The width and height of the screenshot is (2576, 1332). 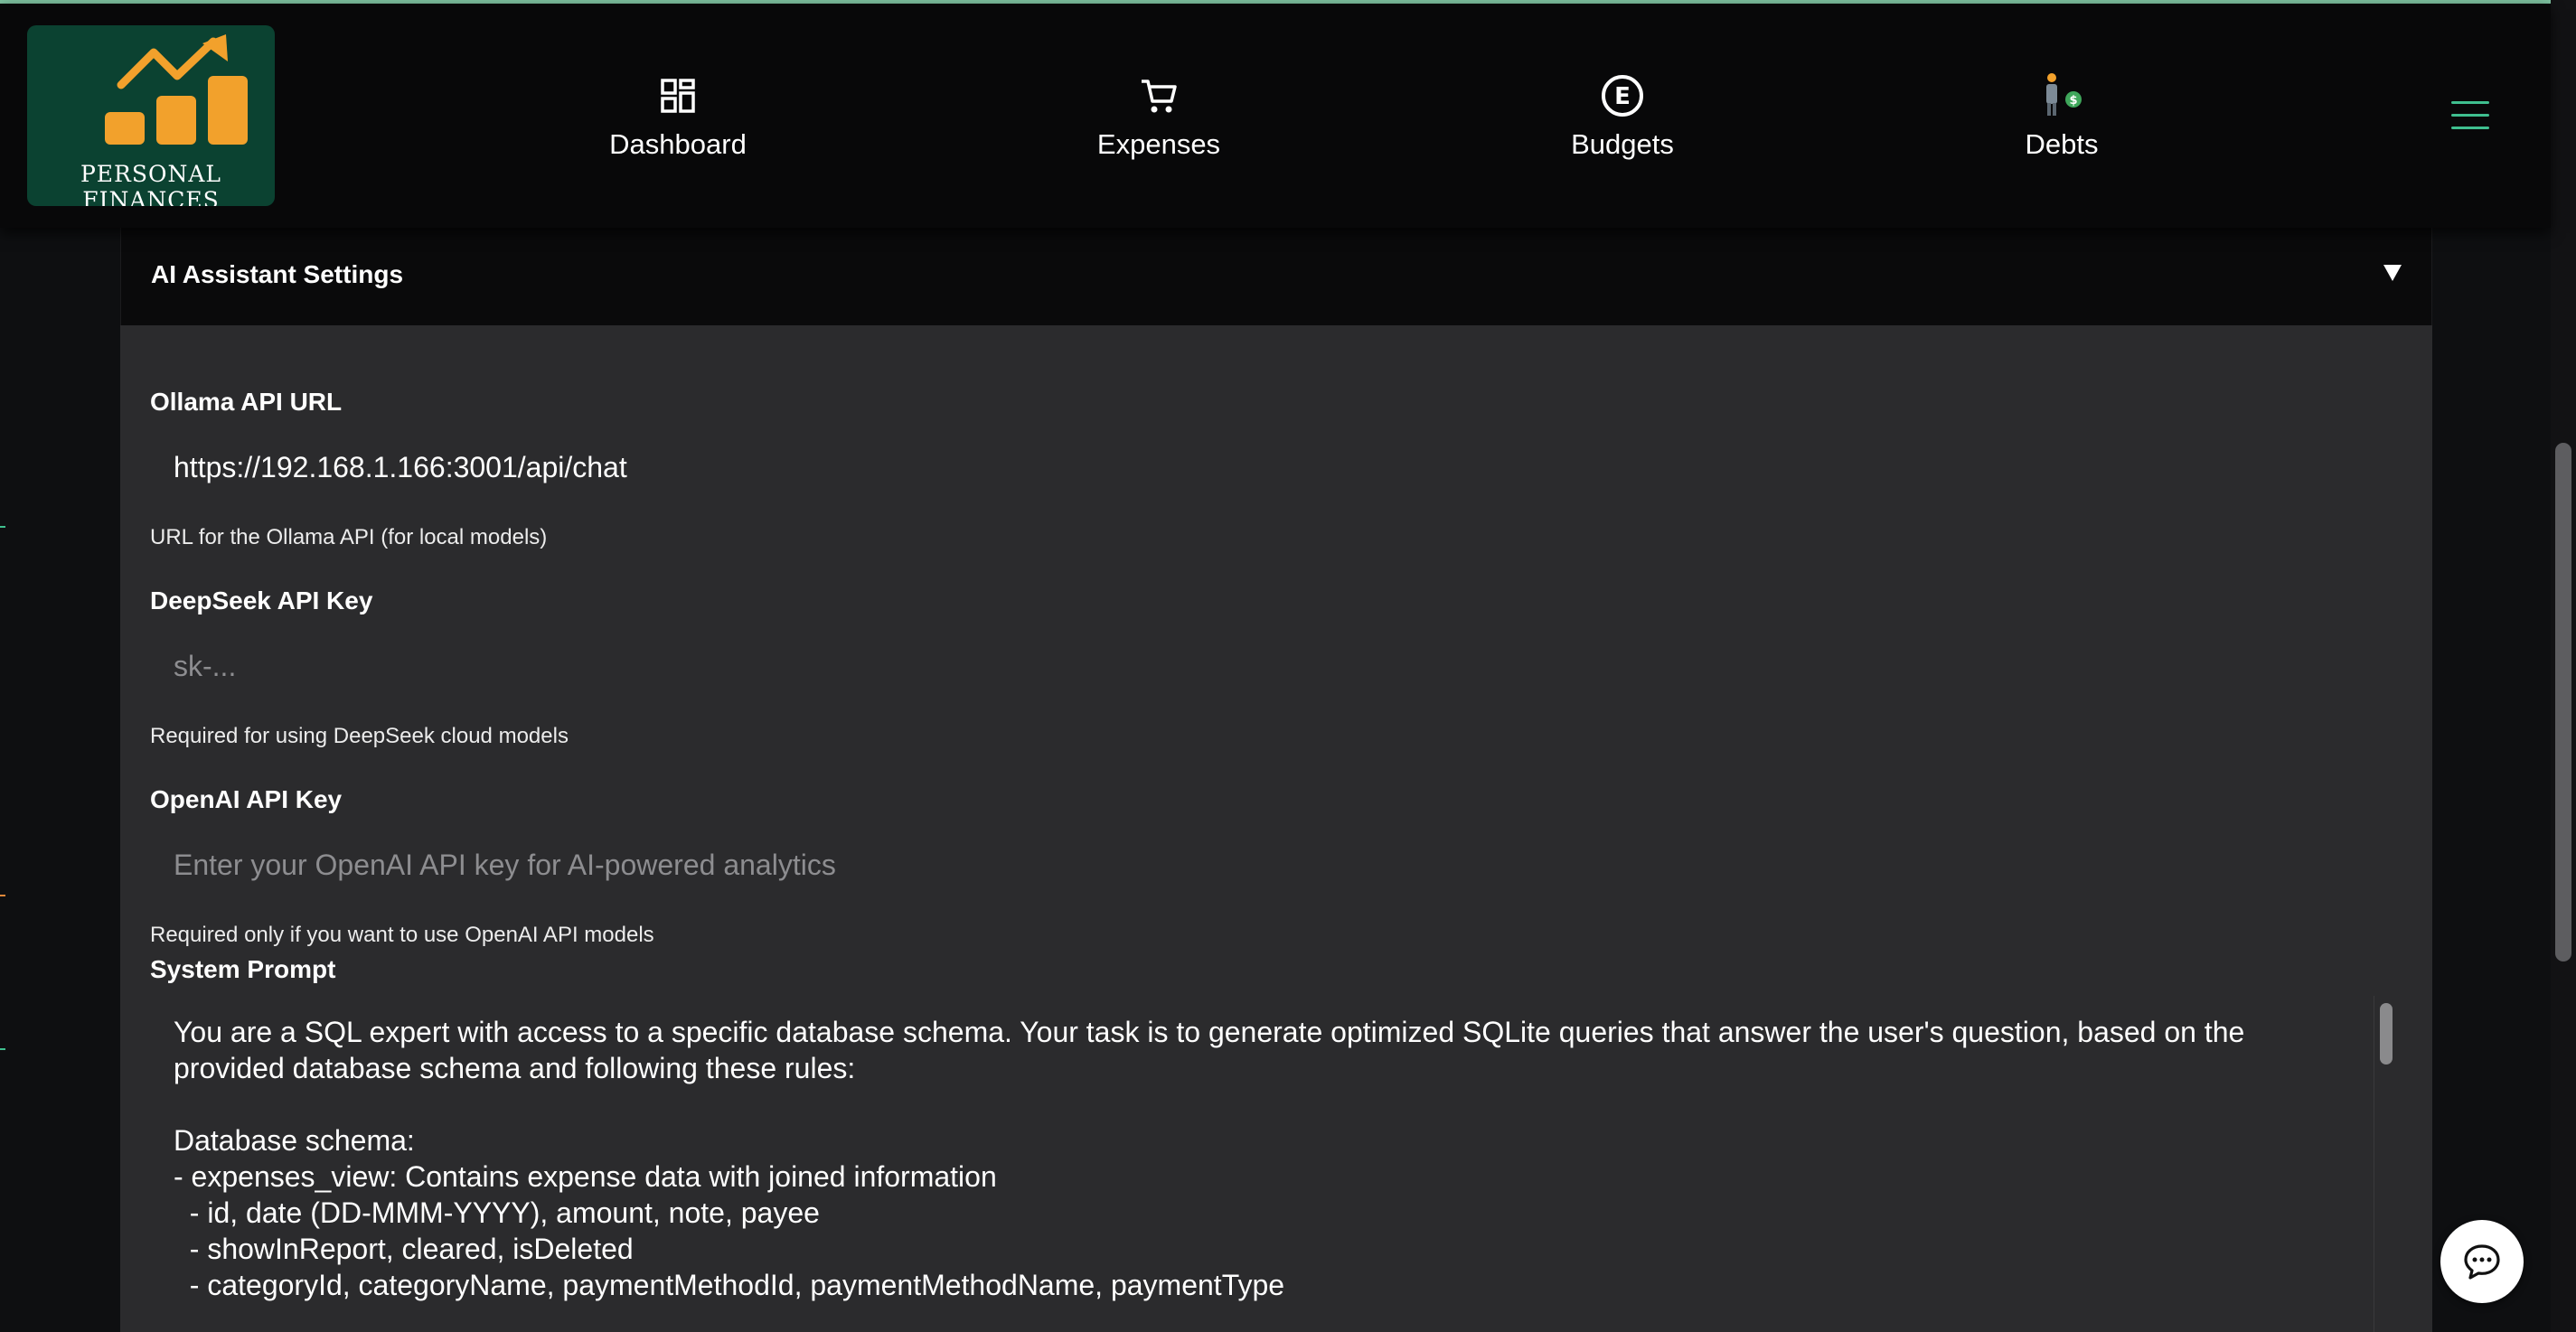 I want to click on nav-label: Expenses, so click(x=1159, y=144).